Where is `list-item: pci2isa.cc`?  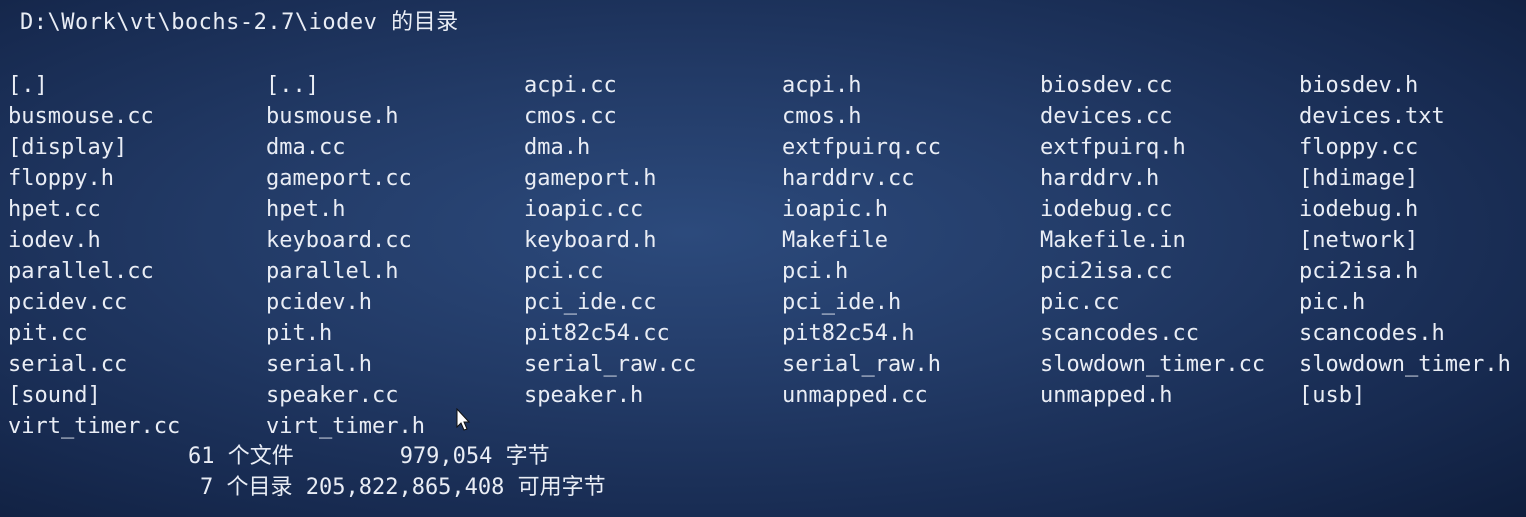
list-item: pci2isa.cc is located at coordinates (1106, 271).